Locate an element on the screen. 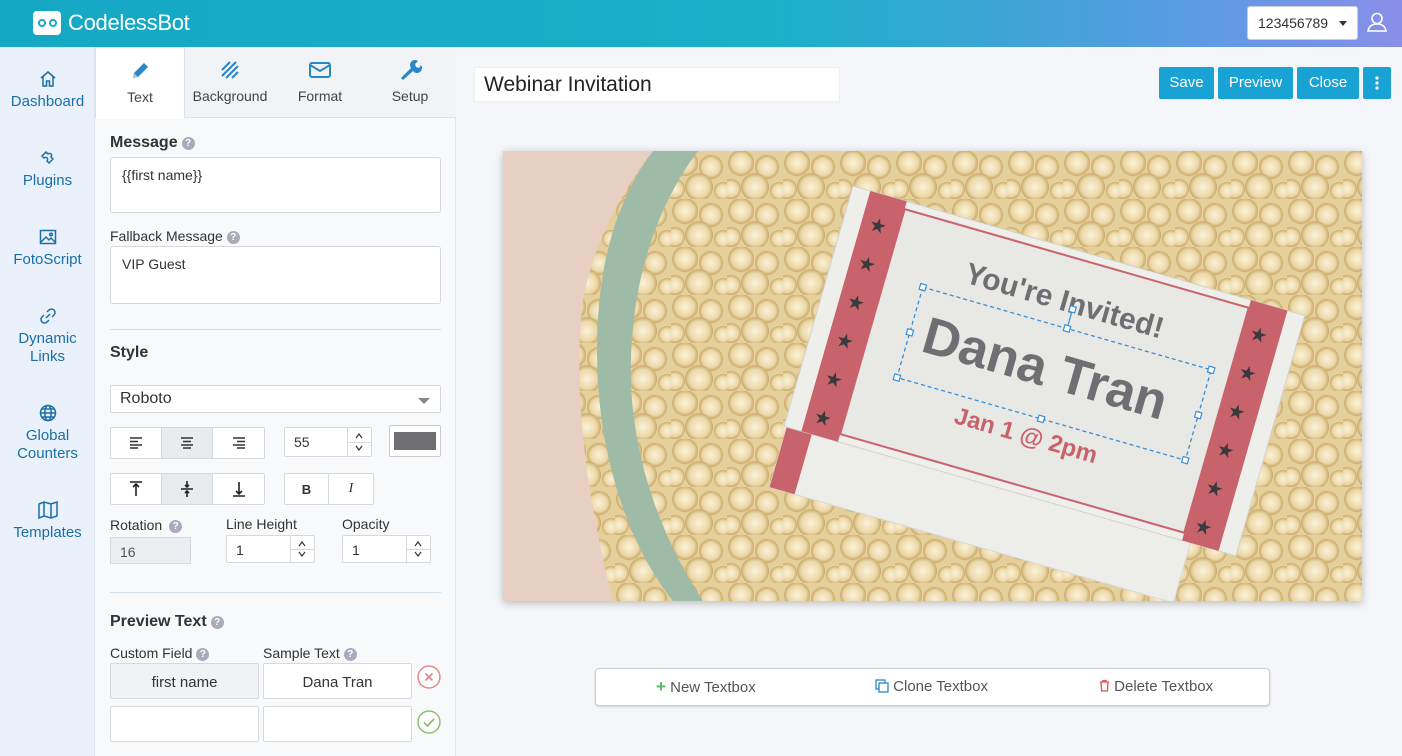 Image resolution: width=1402 pixels, height=756 pixels. account-select: 123456789 is located at coordinates (1302, 23).